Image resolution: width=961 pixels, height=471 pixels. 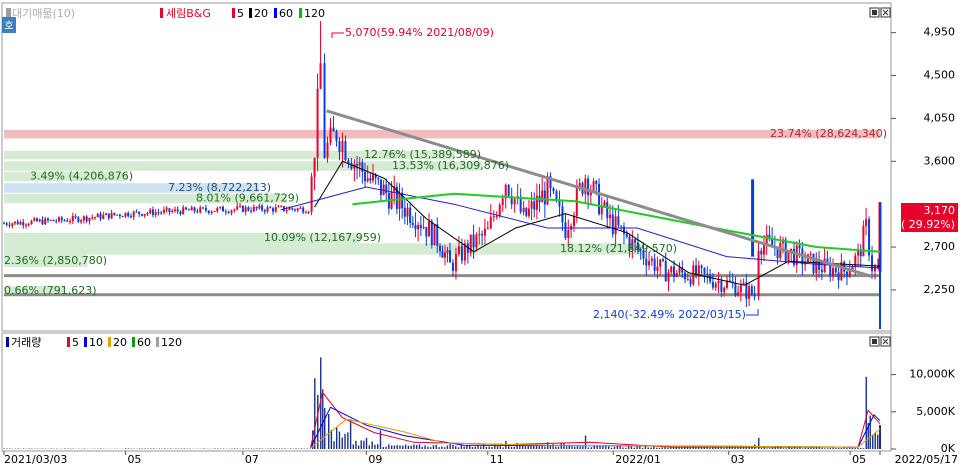 I want to click on date-tick-label: 2022/05/17, so click(x=926, y=459).